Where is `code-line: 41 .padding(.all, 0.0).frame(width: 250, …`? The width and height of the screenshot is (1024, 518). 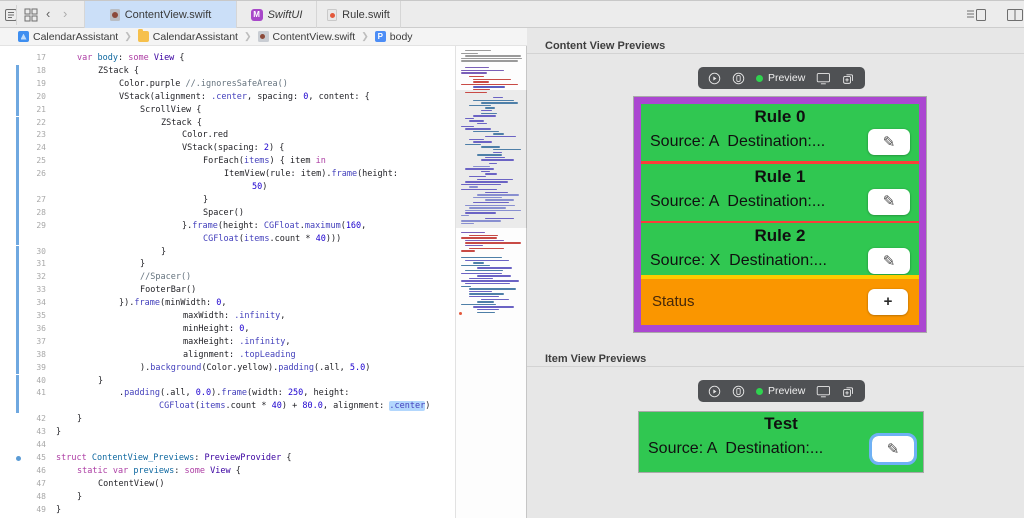 code-line: 41 .padding(.all, 0.0).frame(width: 250, … is located at coordinates (227, 394).